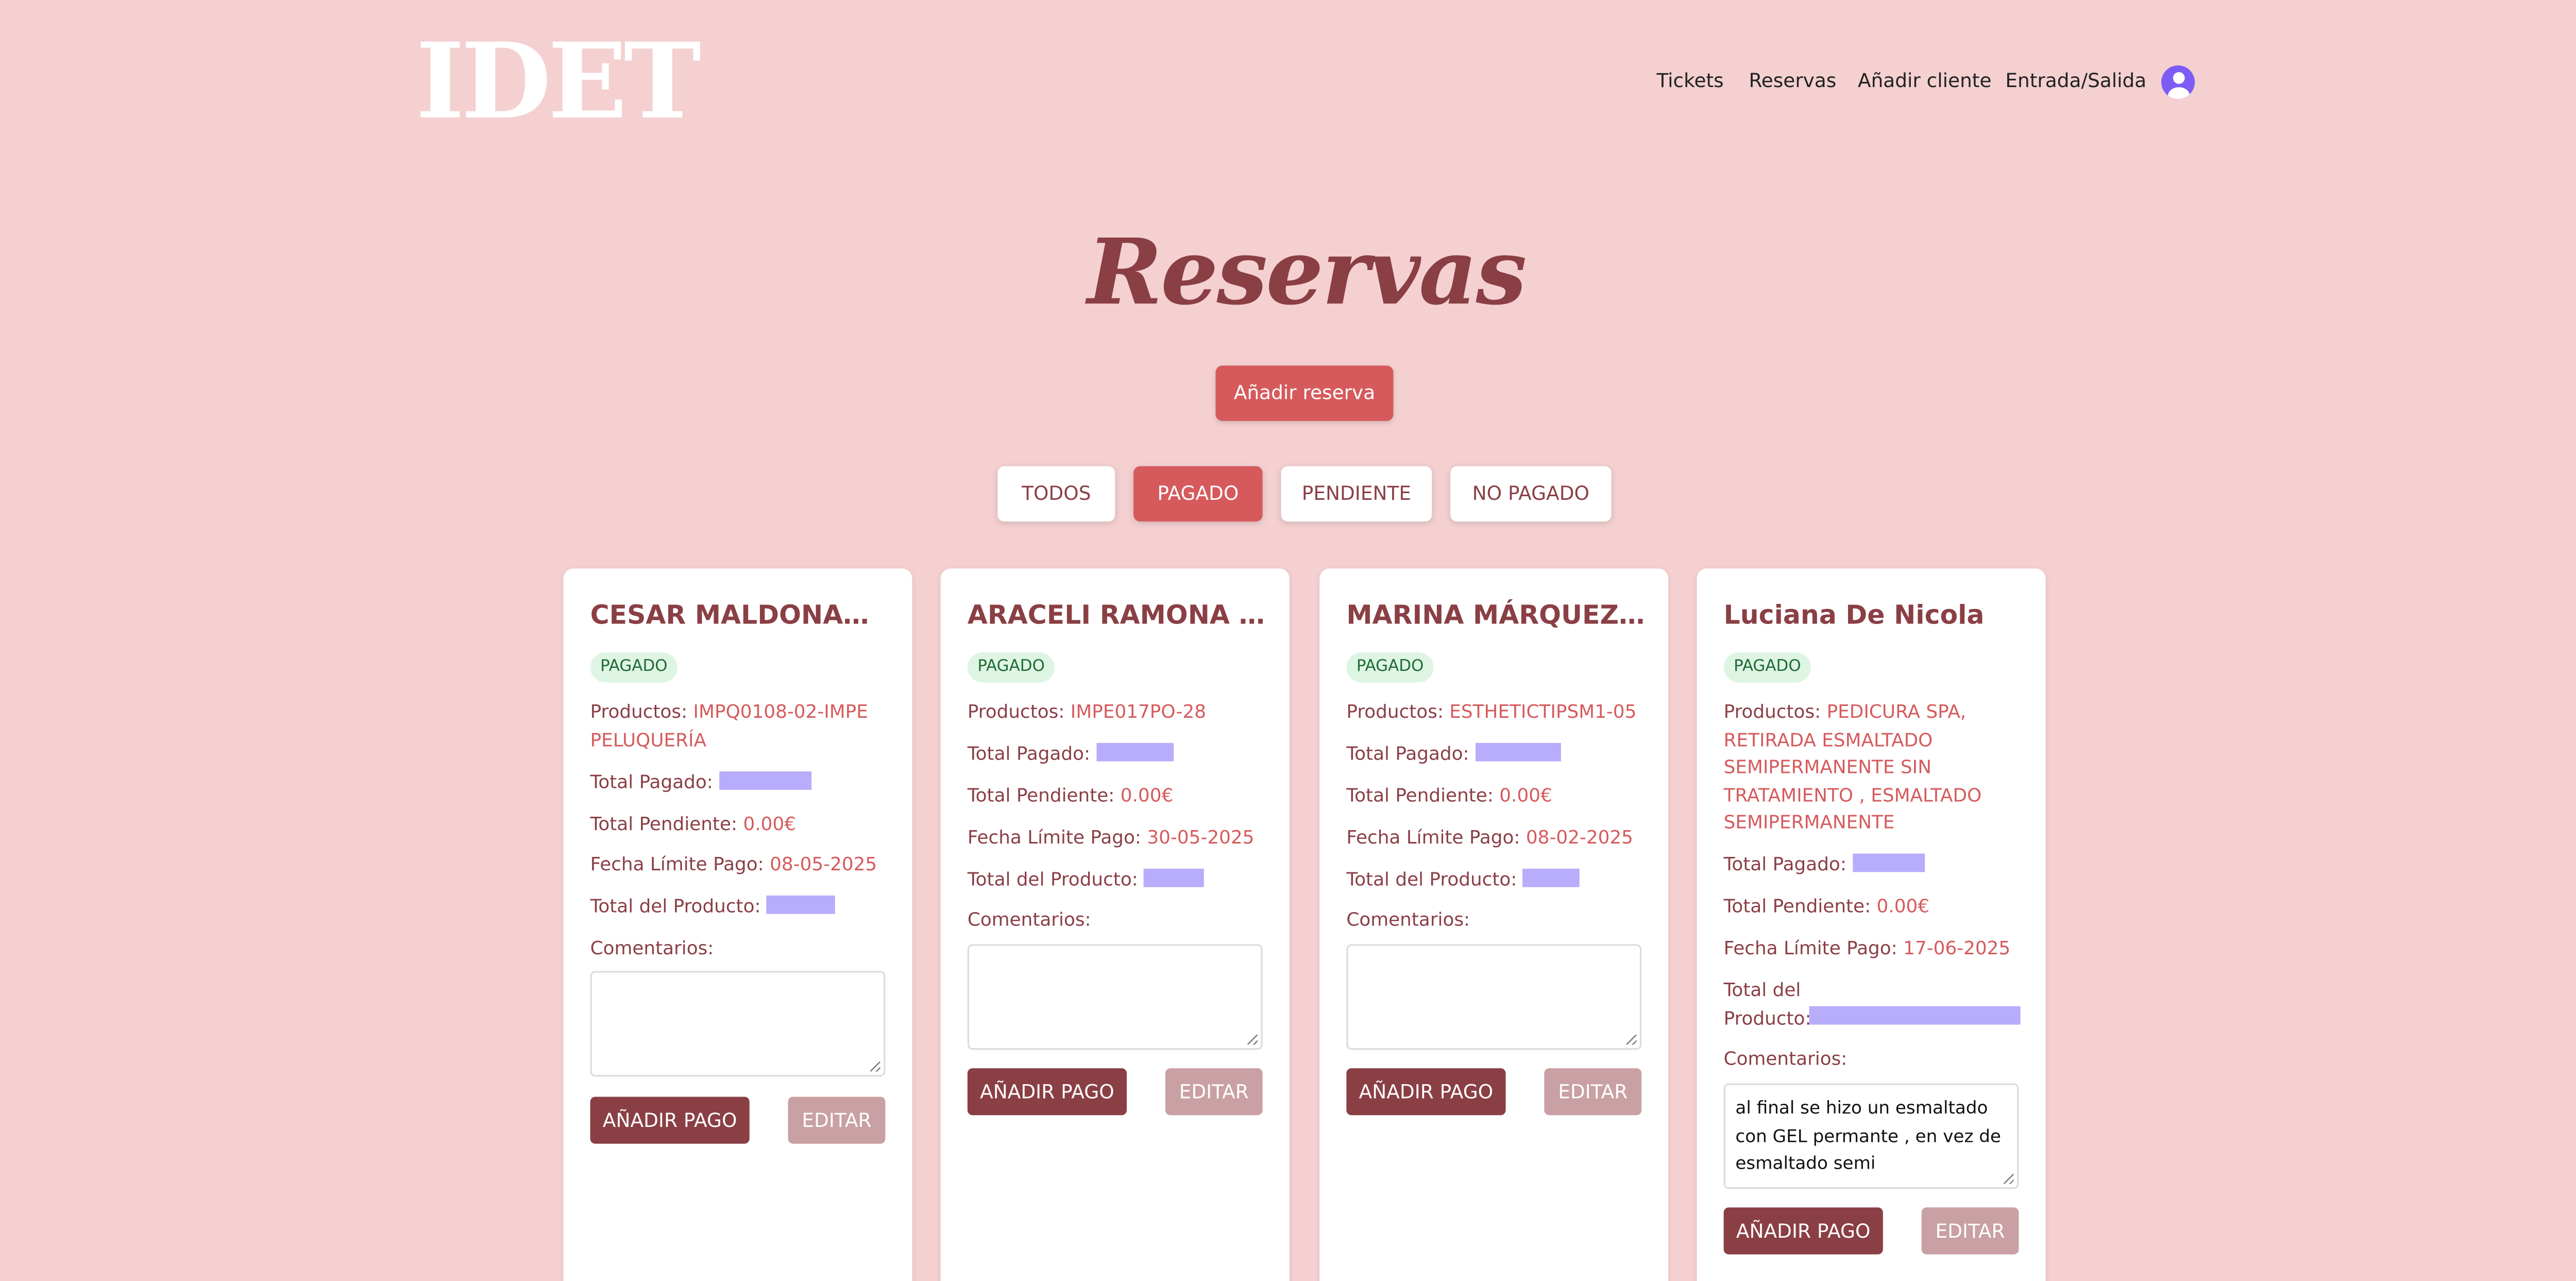 This screenshot has width=2576, height=1281. What do you see at coordinates (2075, 80) in the screenshot?
I see `nav-entrada-salida: Entrada/Salida` at bounding box center [2075, 80].